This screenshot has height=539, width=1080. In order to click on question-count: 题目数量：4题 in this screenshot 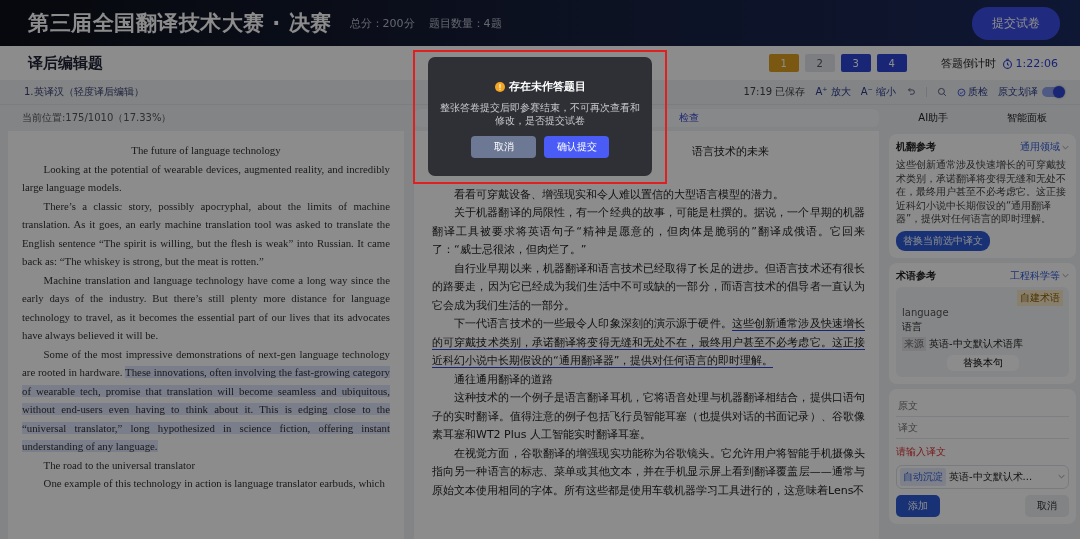, I will do `click(465, 23)`.